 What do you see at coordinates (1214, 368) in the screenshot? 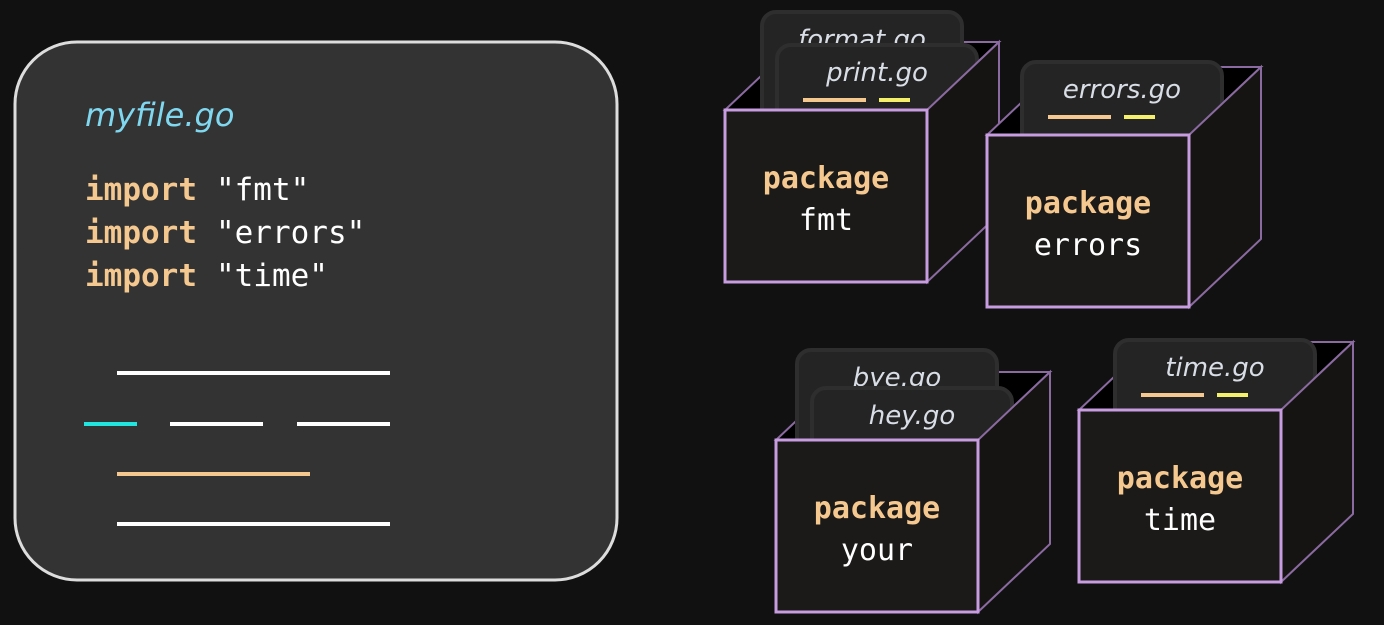
I see `file-name: time.go` at bounding box center [1214, 368].